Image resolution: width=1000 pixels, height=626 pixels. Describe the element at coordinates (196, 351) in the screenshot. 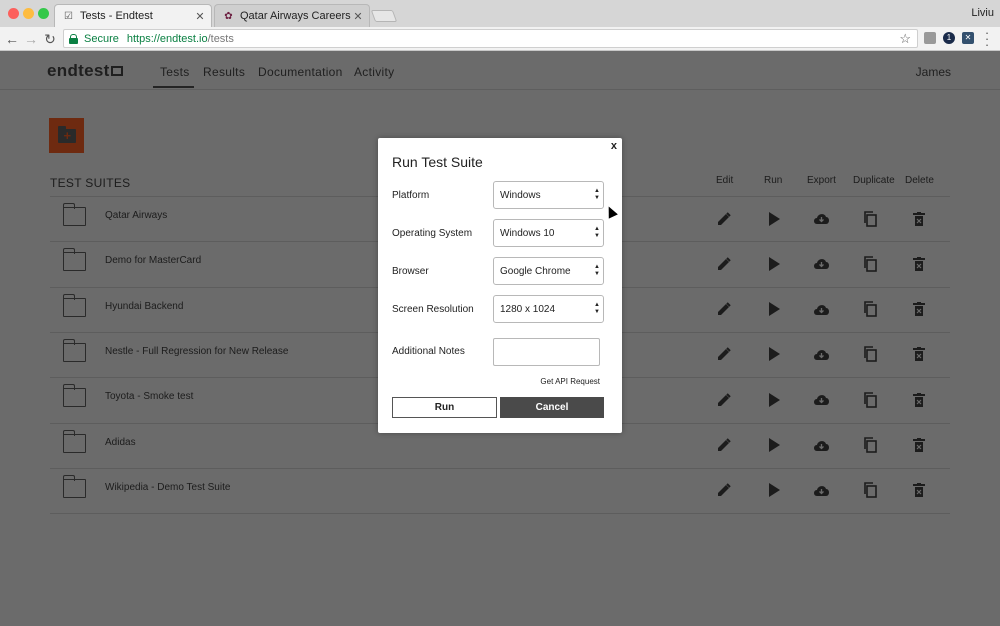

I see `suite-name: Nestle - Full Regression for New Release` at that location.